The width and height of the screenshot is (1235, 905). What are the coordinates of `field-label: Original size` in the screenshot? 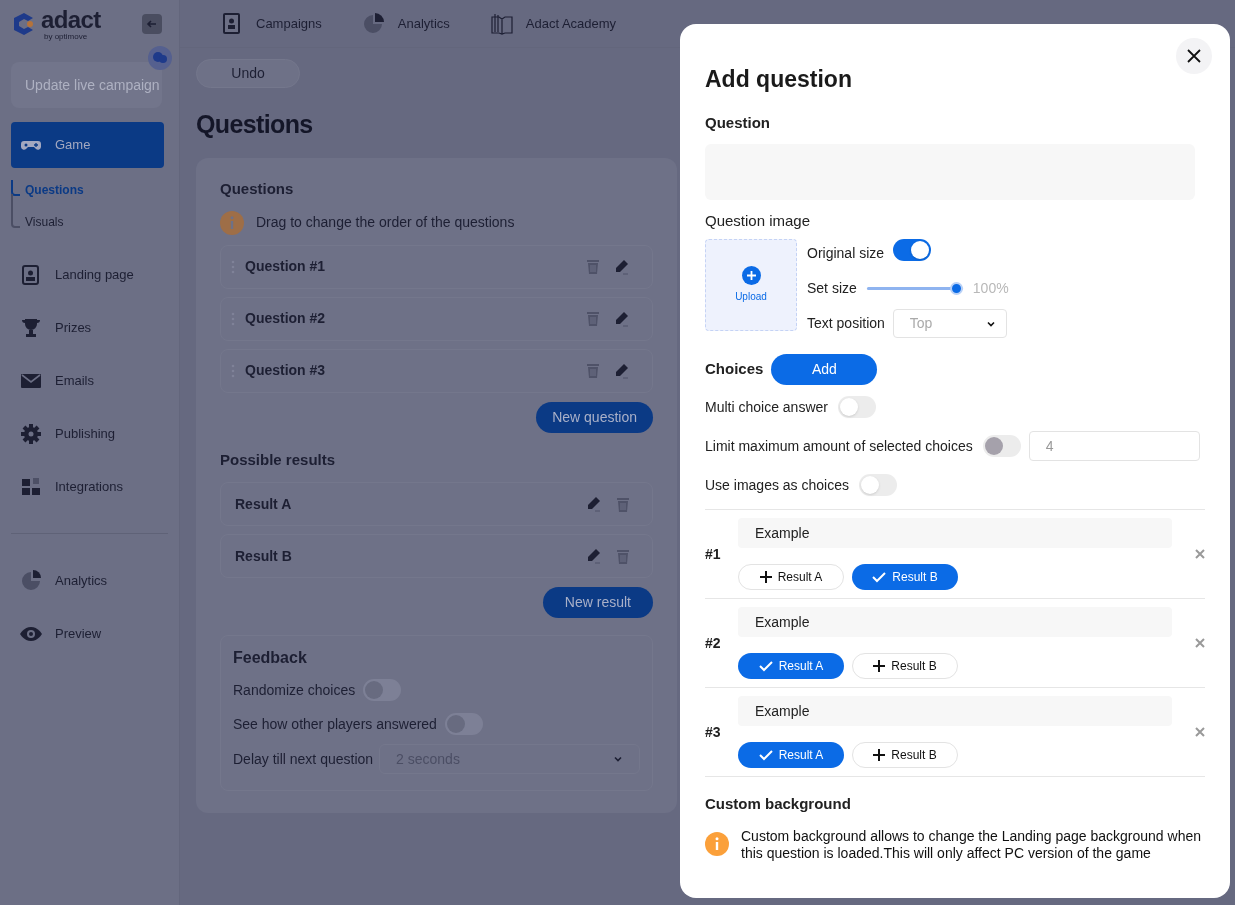 It's located at (846, 253).